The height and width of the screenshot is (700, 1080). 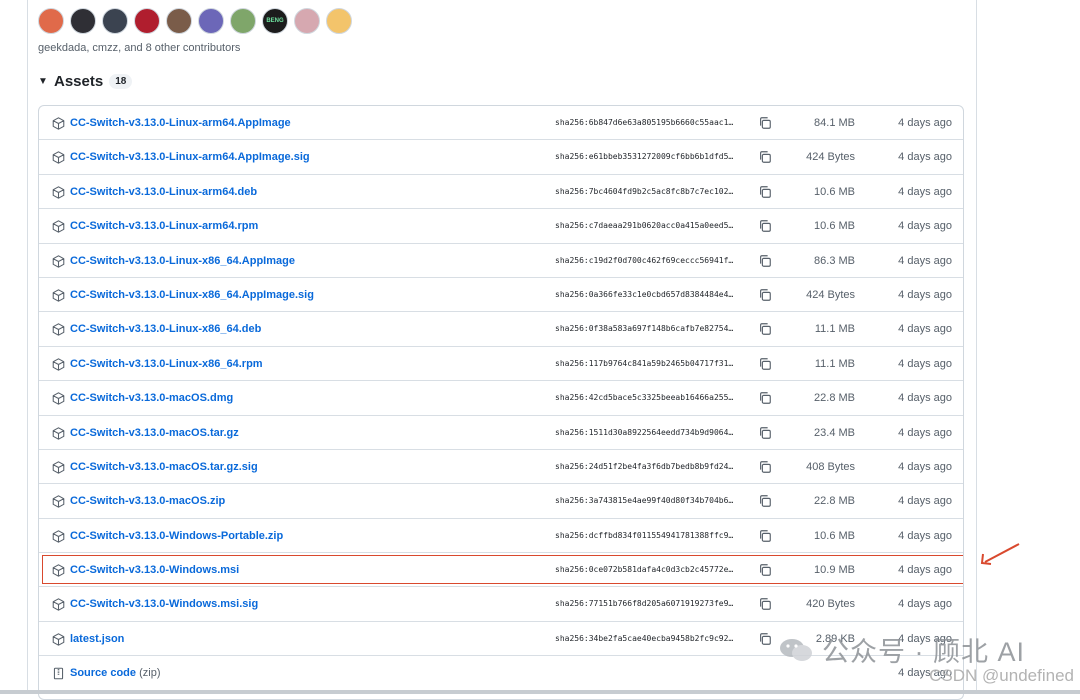 I want to click on assets-header: ▼ Assets 18, so click(x=85, y=81).